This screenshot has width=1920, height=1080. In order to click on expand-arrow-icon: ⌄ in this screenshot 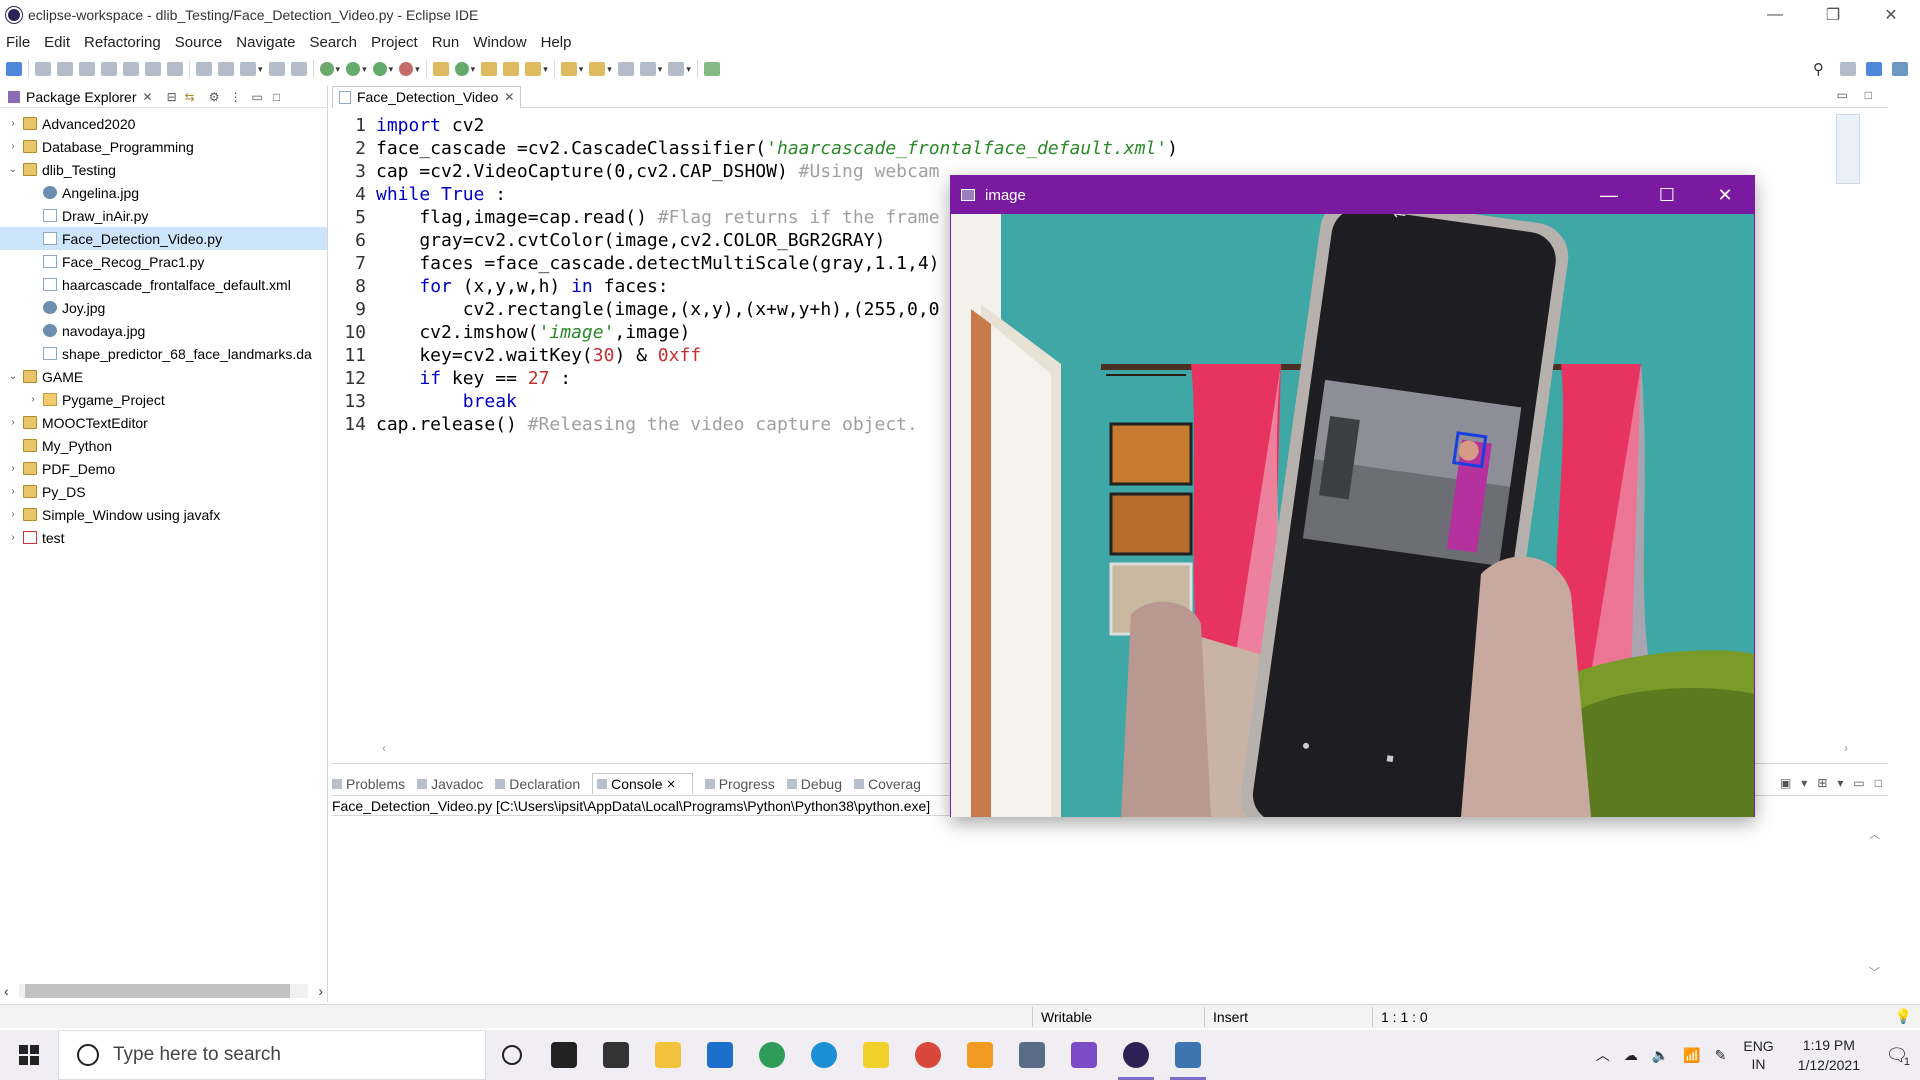, I will do `click(13, 169)`.